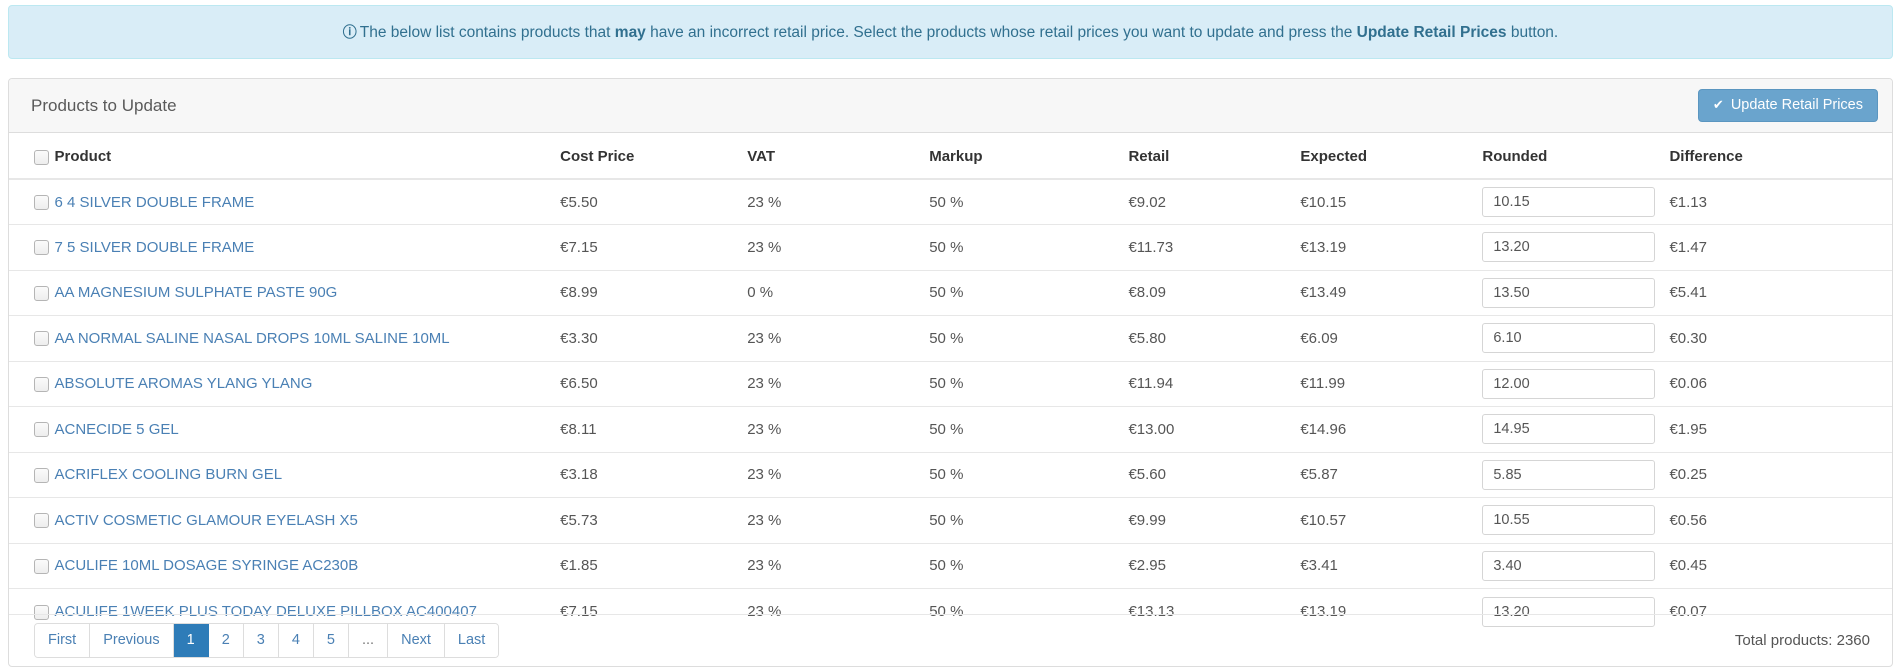  I want to click on expected-cell: €13.49, so click(1391, 292).